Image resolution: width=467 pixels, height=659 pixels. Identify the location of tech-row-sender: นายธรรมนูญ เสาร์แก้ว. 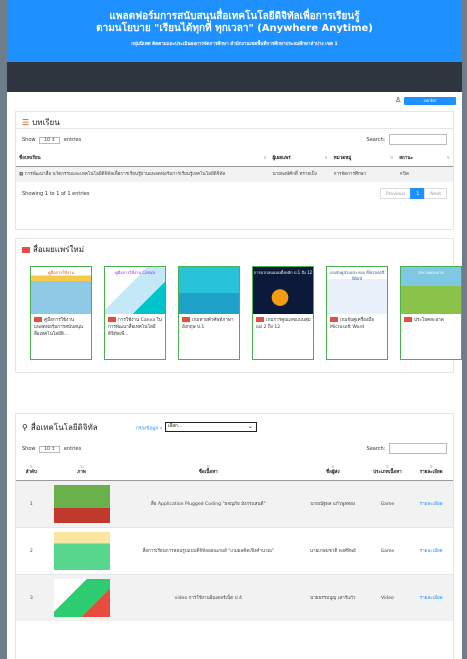
(333, 597).